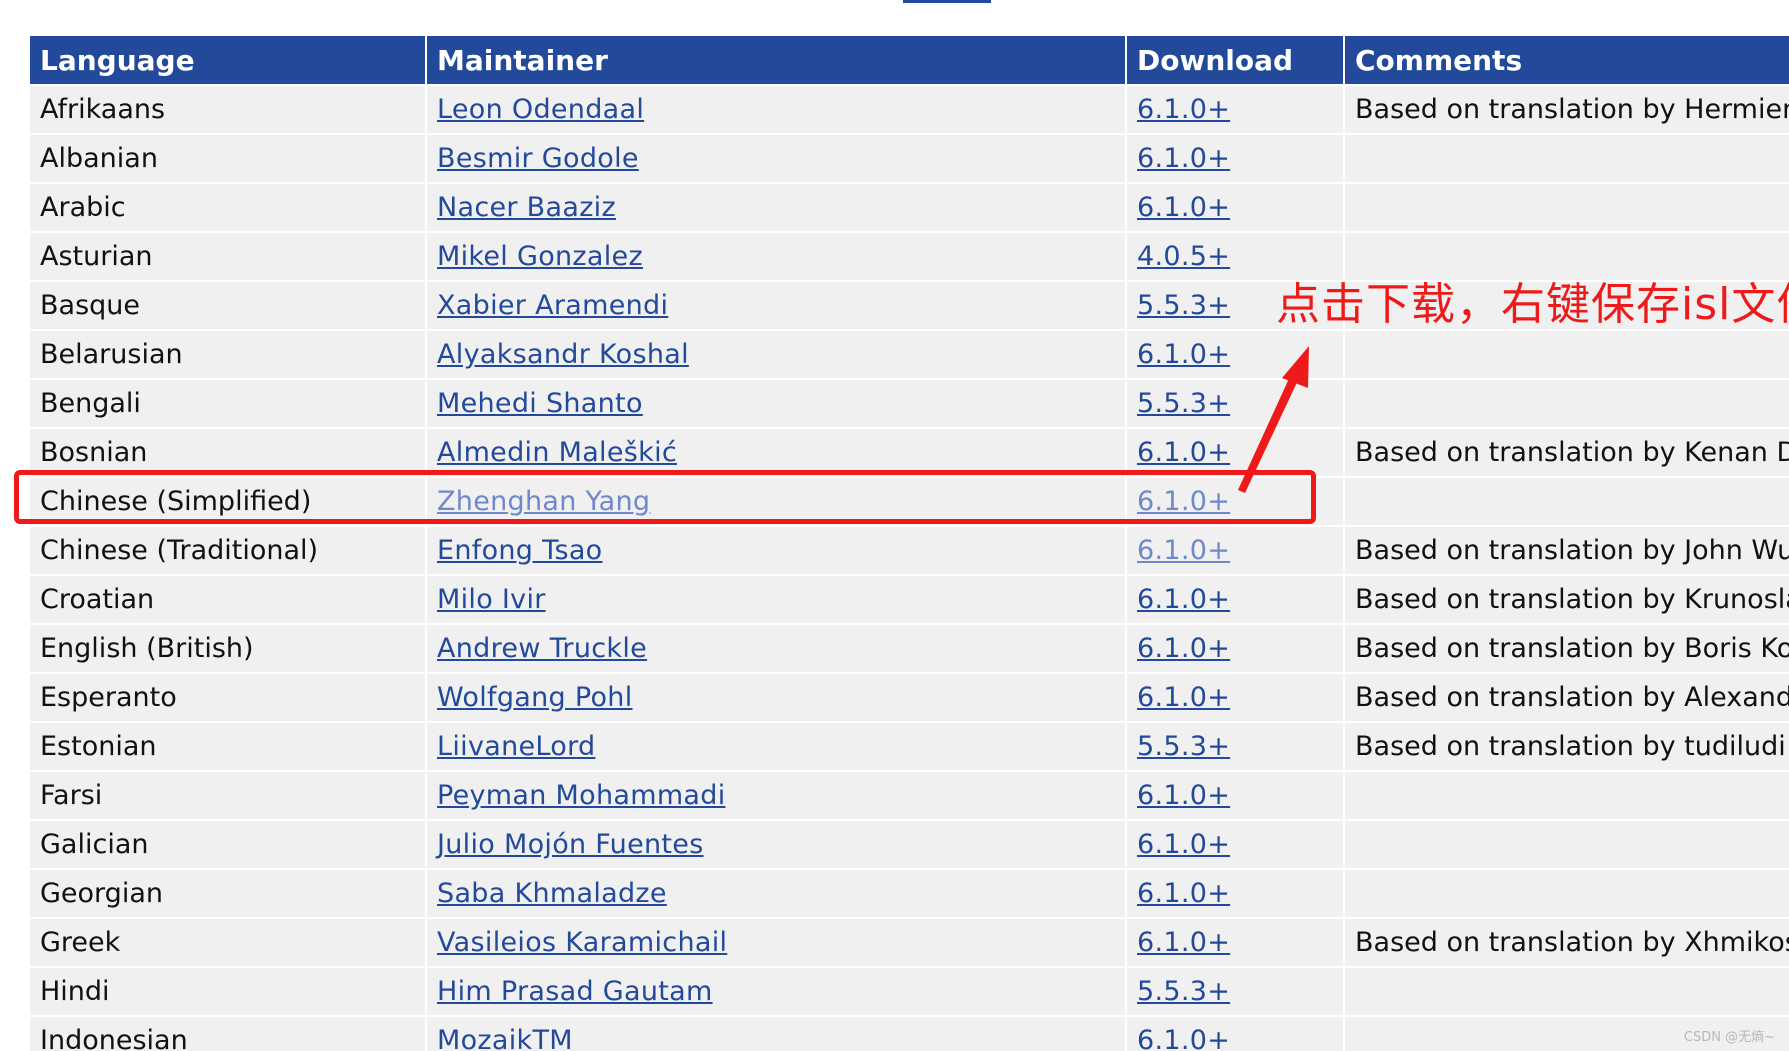  I want to click on maintainer-cell: Saba Khmaladze, so click(776, 893).